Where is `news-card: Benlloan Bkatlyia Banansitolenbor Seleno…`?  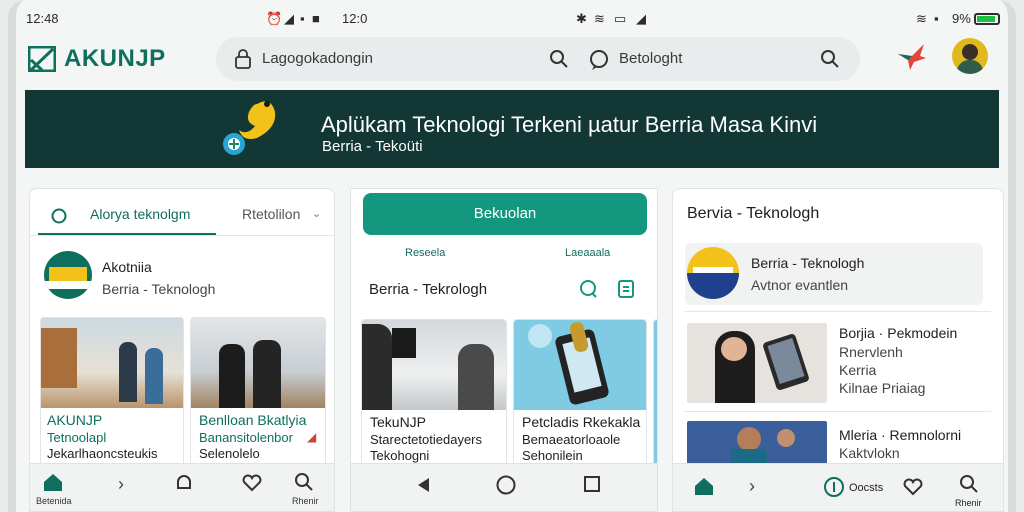 news-card: Benlloan Bkatlyia Banansitolenbor Seleno… is located at coordinates (258, 392).